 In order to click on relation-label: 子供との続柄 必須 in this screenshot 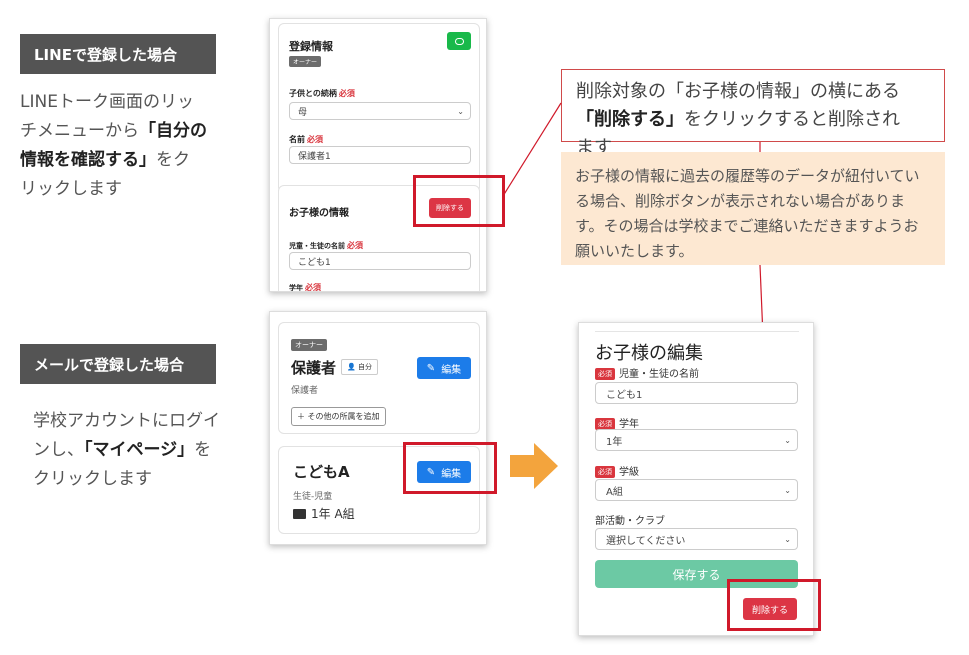, I will do `click(322, 93)`.